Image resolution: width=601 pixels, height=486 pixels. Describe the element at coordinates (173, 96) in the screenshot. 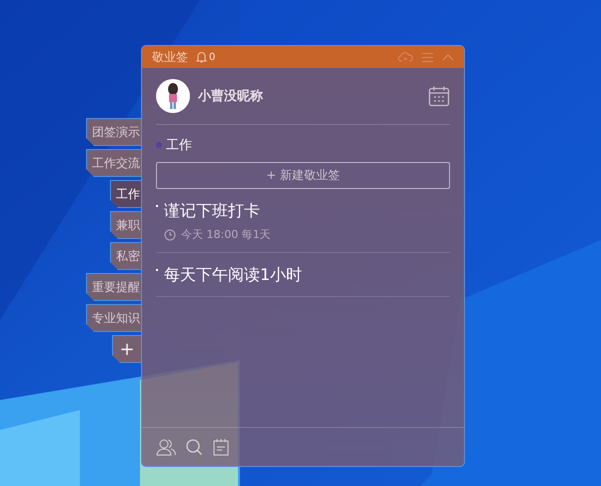

I see `avatar` at that location.